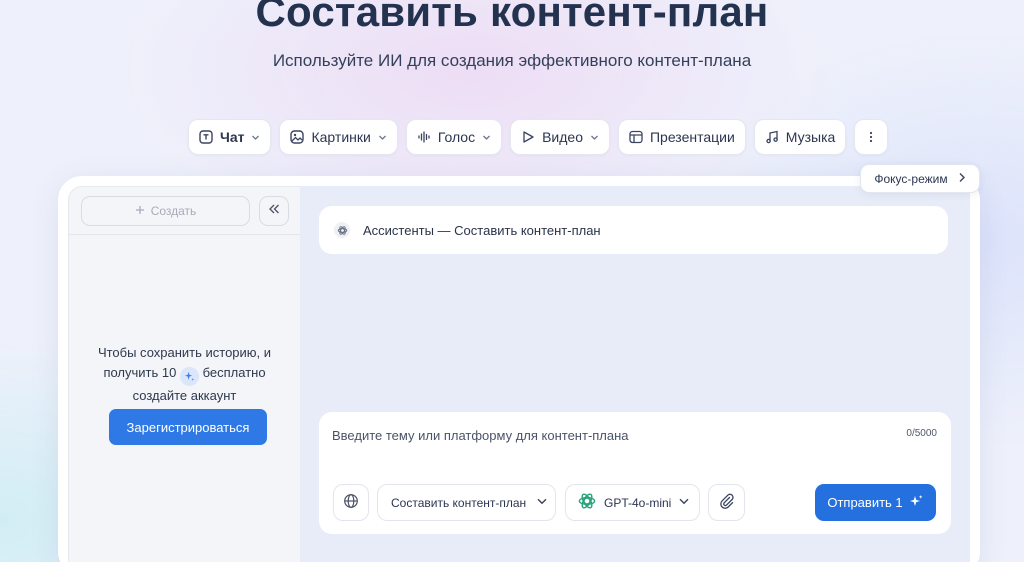 The image size is (1024, 562). I want to click on register-button: Зарегистрироваться, so click(188, 427).